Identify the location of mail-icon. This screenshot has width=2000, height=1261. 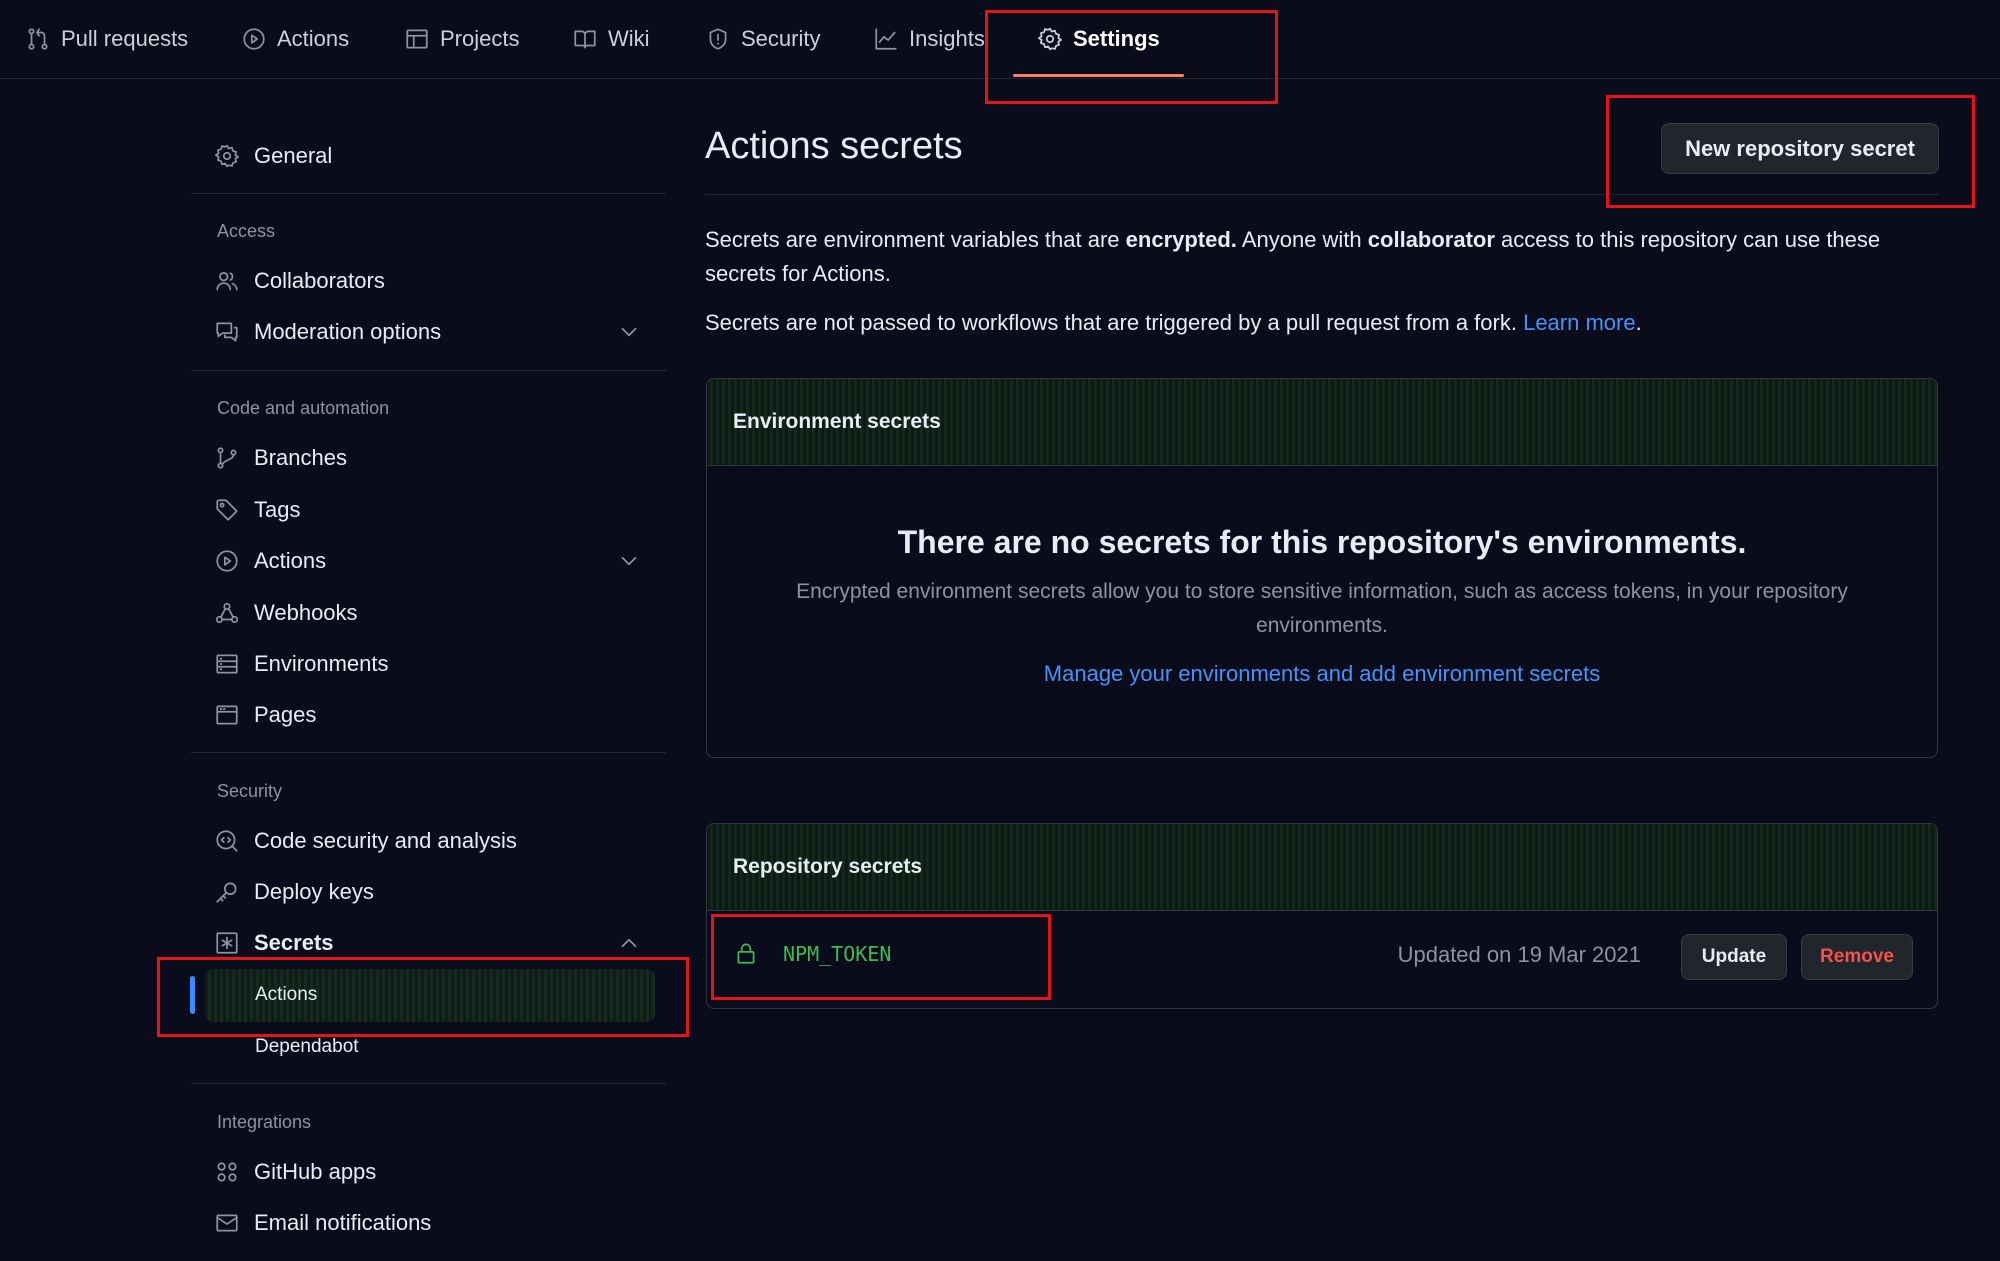
(227, 1223).